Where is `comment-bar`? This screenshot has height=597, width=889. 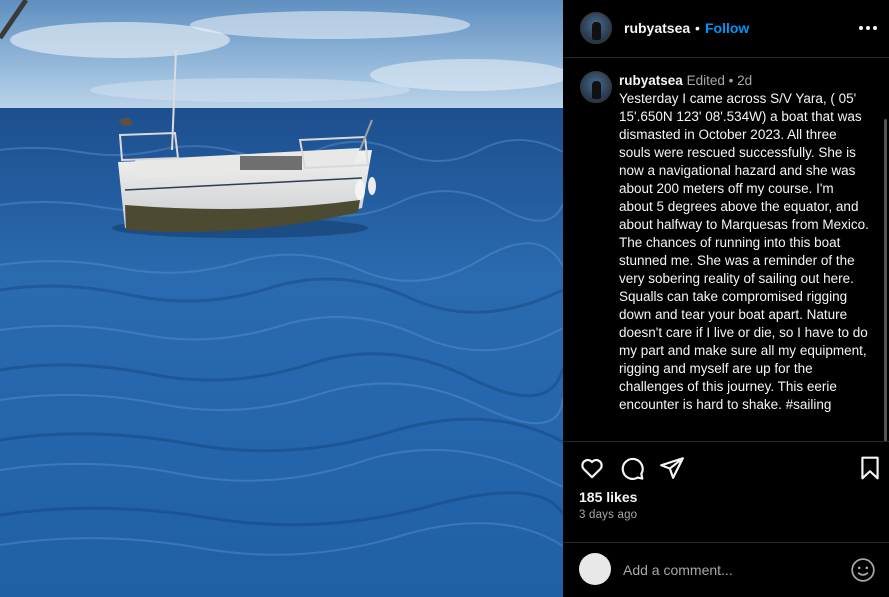
comment-bar is located at coordinates (726, 569).